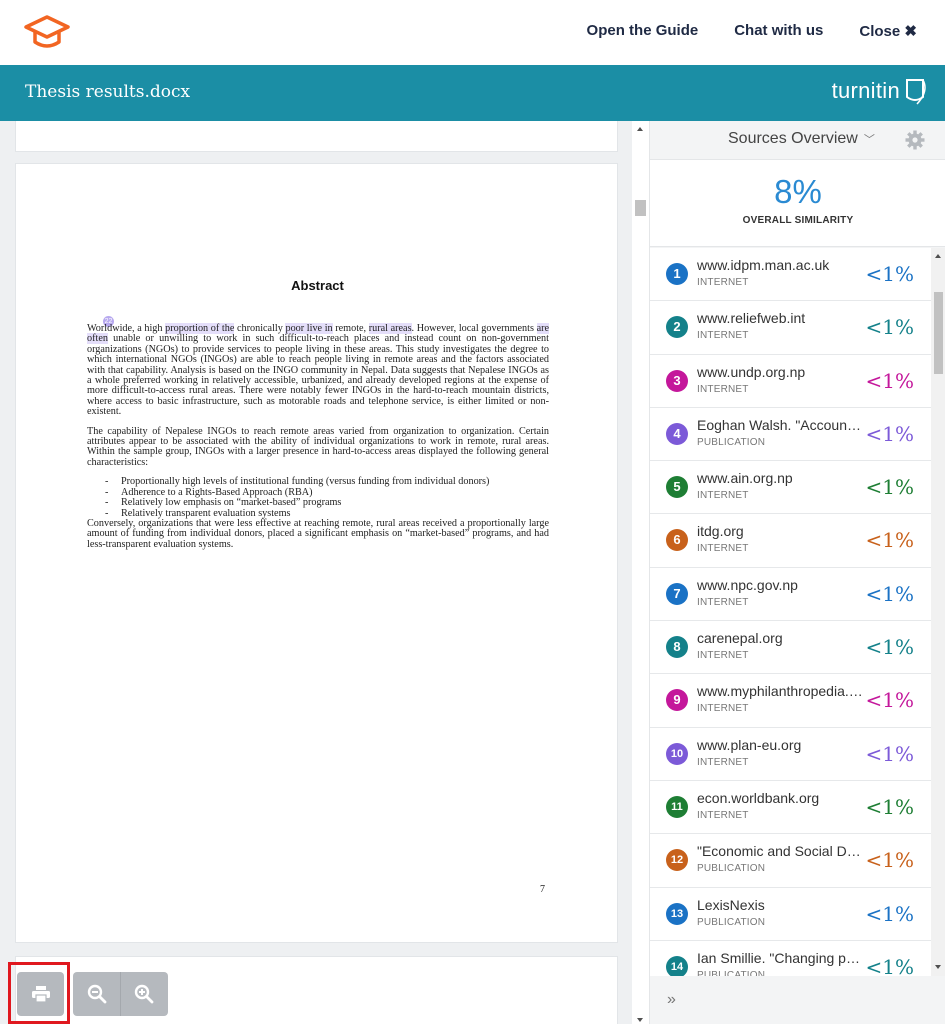 The width and height of the screenshot is (945, 1024). I want to click on source-name: itdg.org, so click(720, 531).